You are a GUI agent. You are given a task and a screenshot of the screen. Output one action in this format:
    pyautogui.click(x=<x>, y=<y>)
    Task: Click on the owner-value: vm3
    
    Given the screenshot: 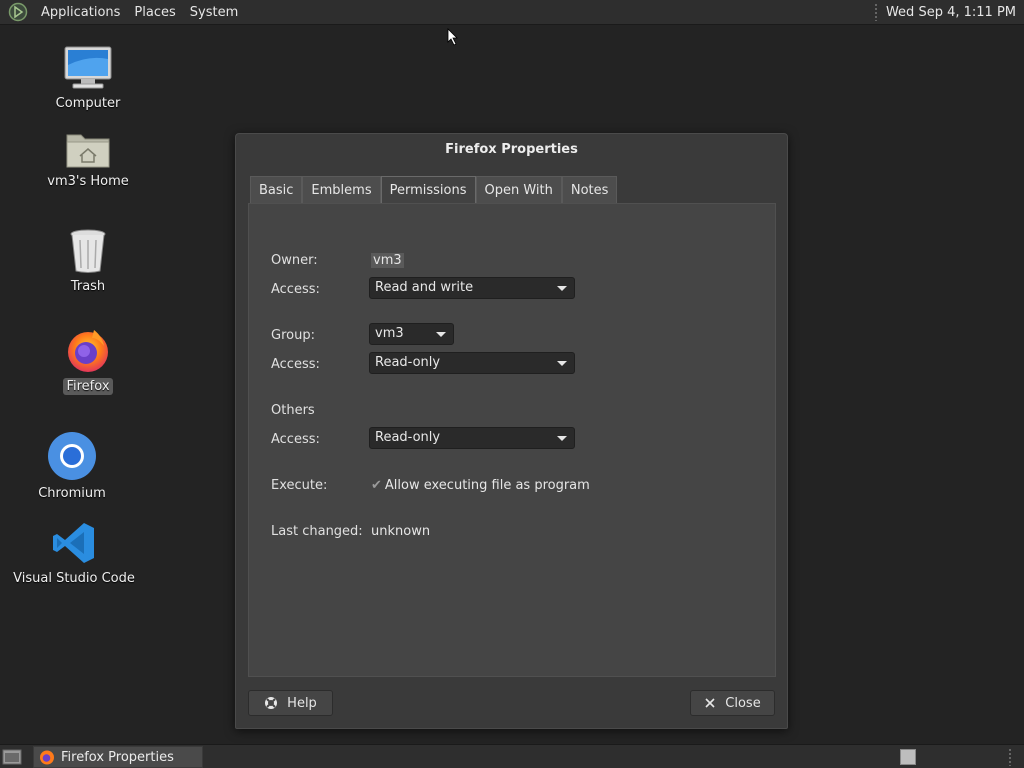 What is the action you would take?
    pyautogui.click(x=387, y=260)
    